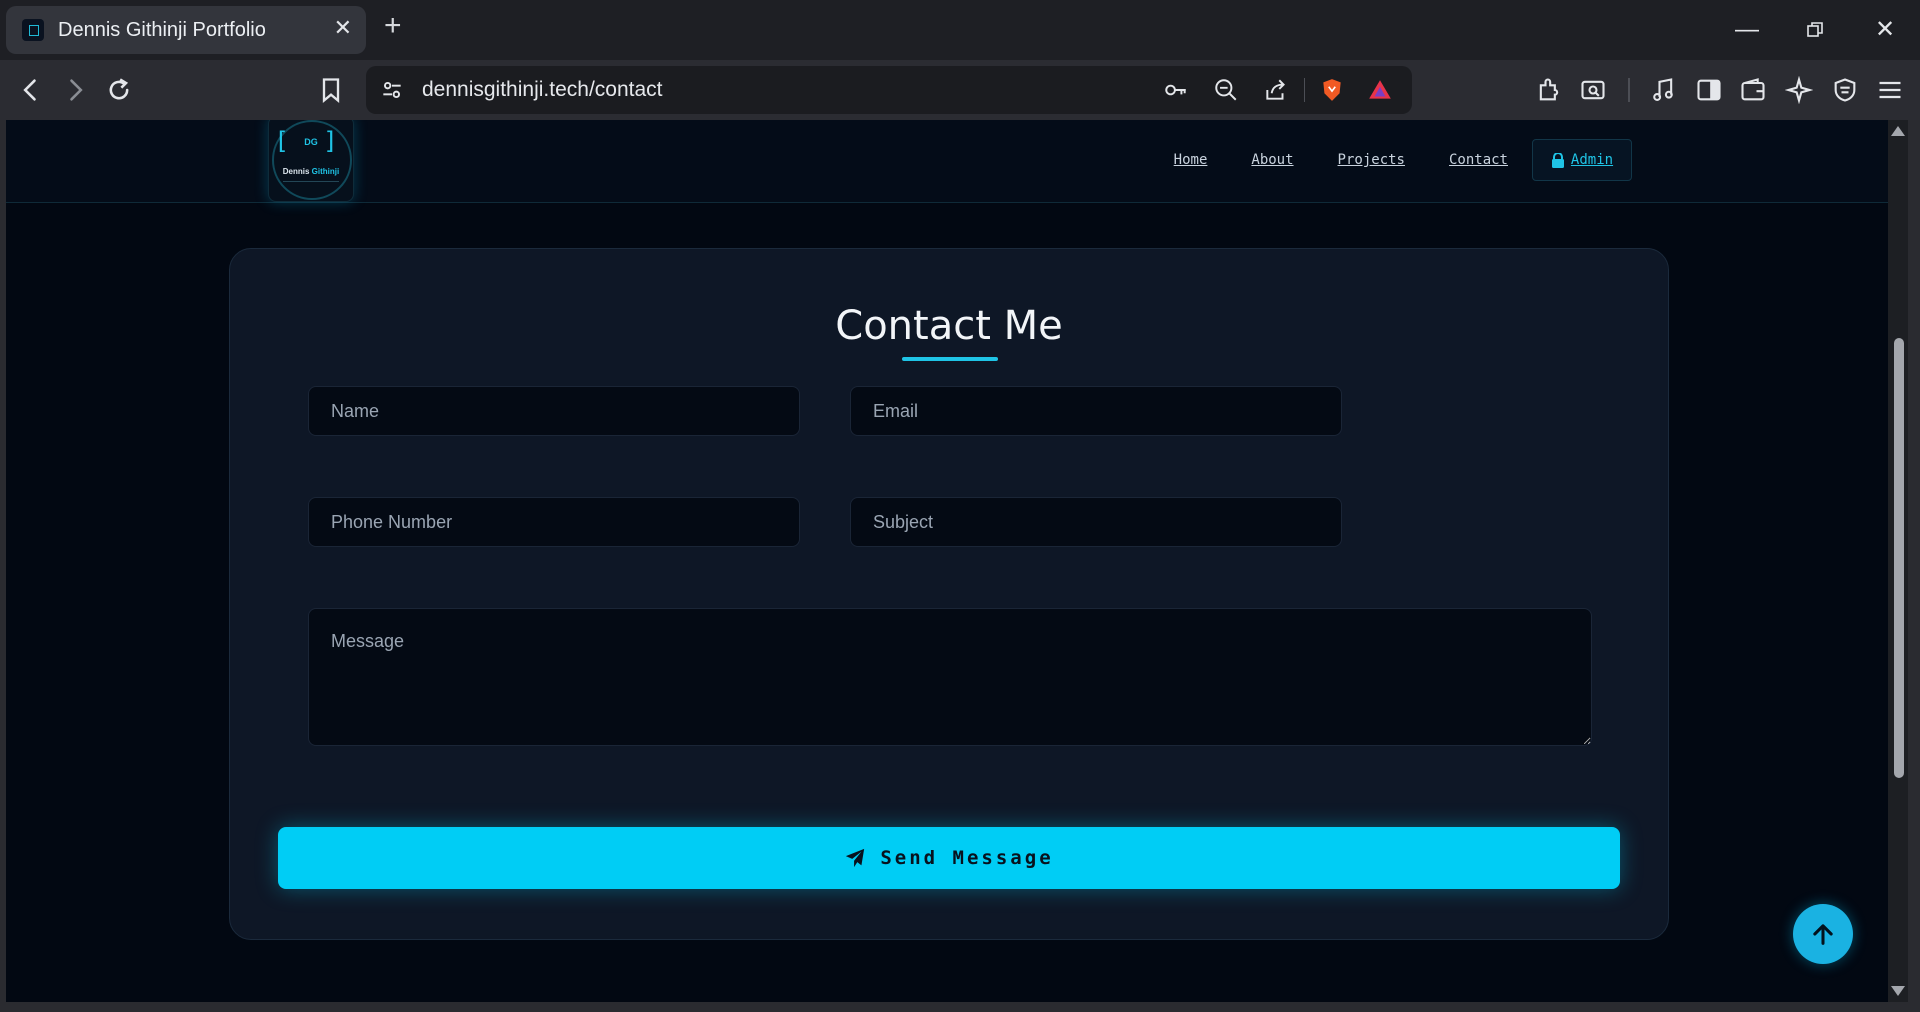 The width and height of the screenshot is (1920, 1012). What do you see at coordinates (542, 89) in the screenshot?
I see `url-text: dennisgithinji.tech/contact` at bounding box center [542, 89].